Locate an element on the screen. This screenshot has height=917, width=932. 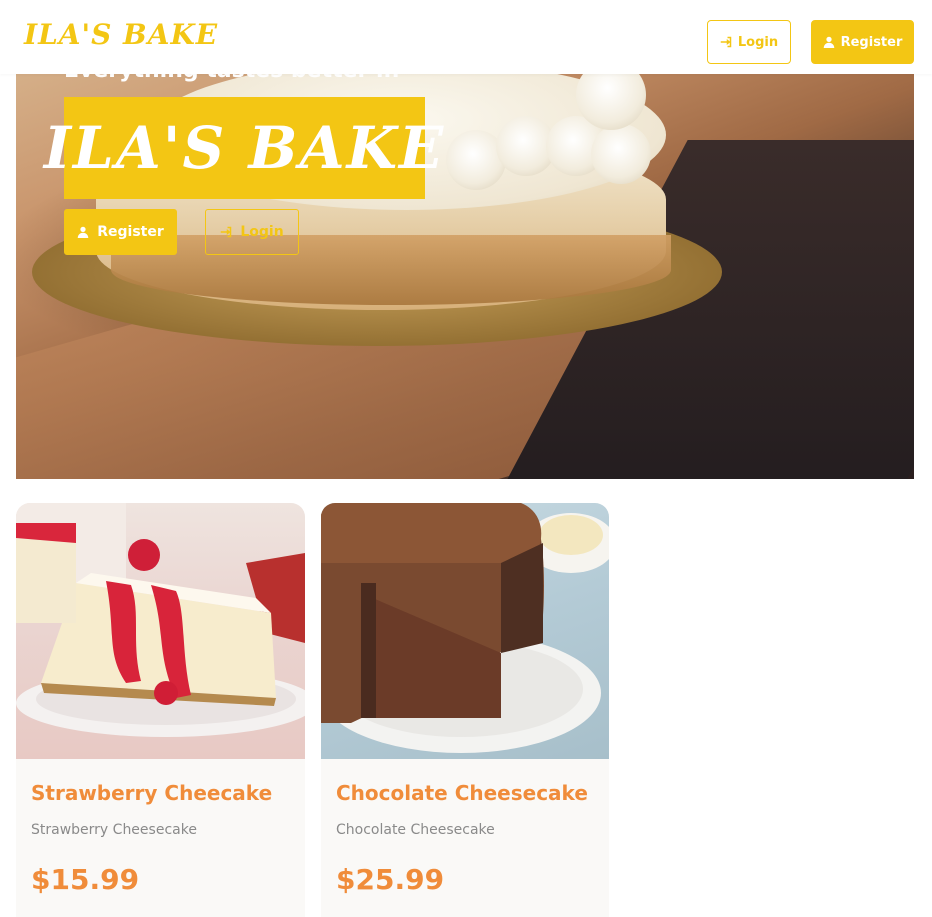
nav-register-button: Register is located at coordinates (862, 42).